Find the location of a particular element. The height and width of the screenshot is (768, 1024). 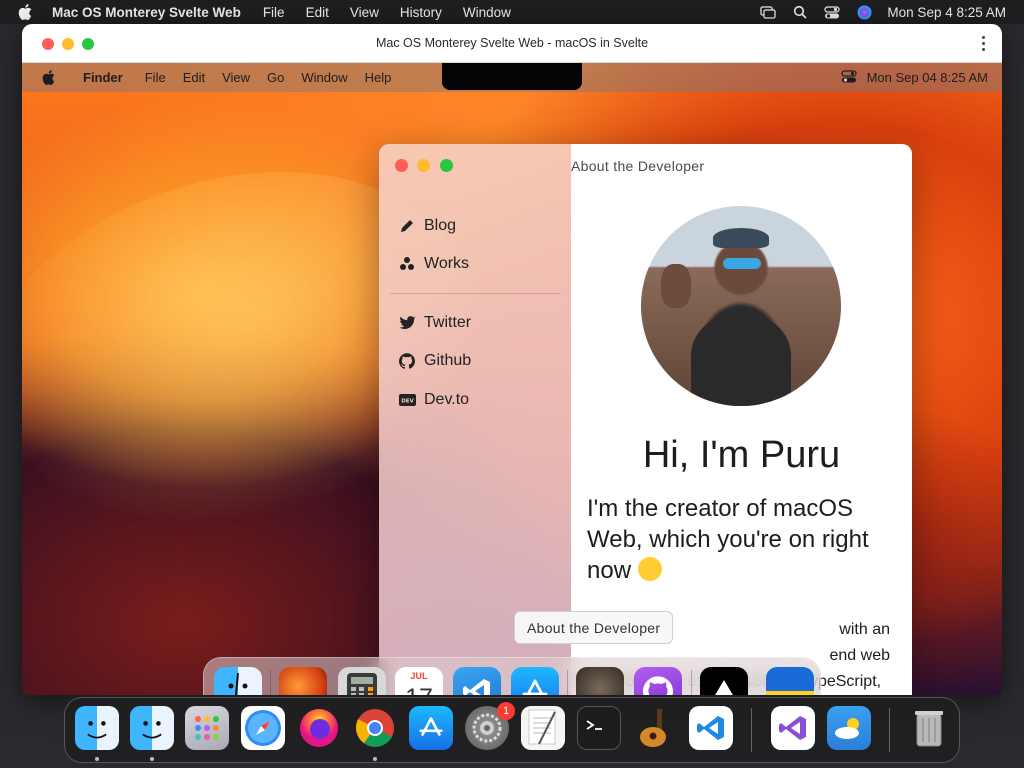

host-menu-view: View is located at coordinates (364, 12).